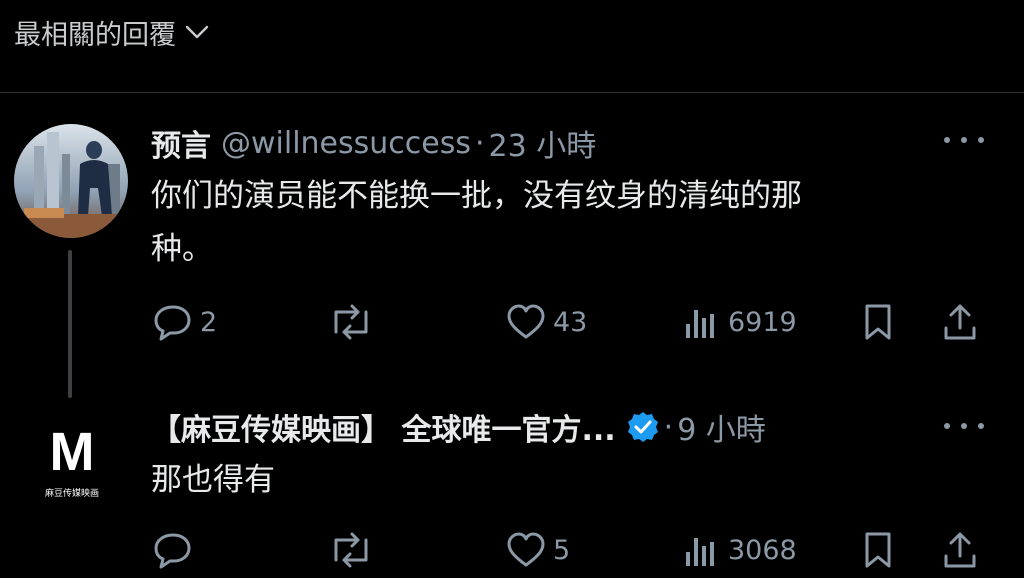 This screenshot has height=578, width=1024. I want to click on thread-connector, so click(70, 324).